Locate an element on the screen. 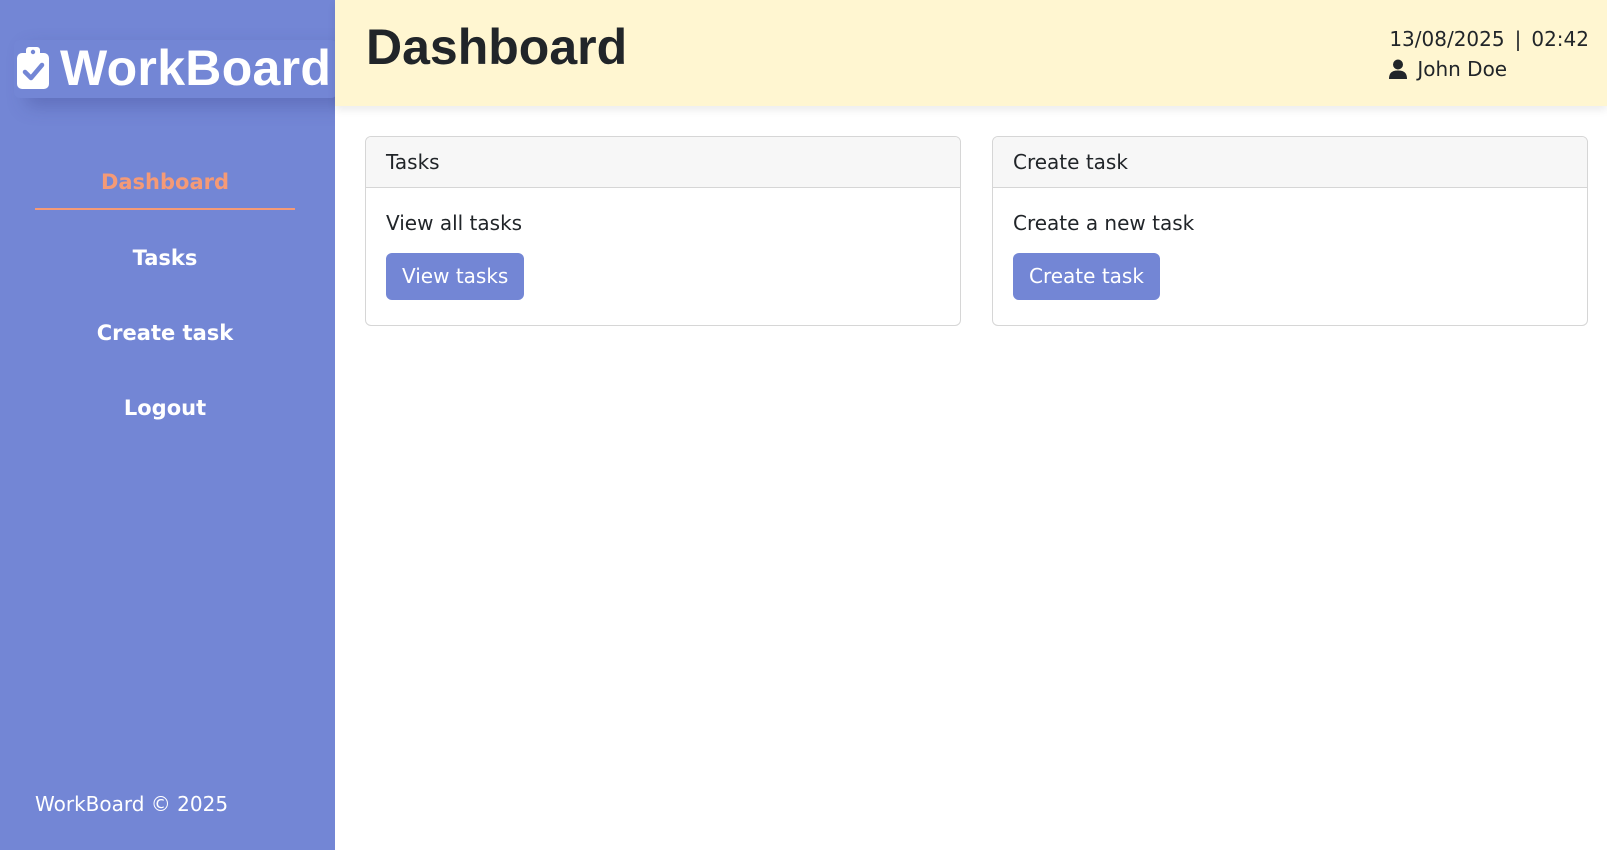 The height and width of the screenshot is (850, 1607). create-task-button: Create task is located at coordinates (1086, 276).